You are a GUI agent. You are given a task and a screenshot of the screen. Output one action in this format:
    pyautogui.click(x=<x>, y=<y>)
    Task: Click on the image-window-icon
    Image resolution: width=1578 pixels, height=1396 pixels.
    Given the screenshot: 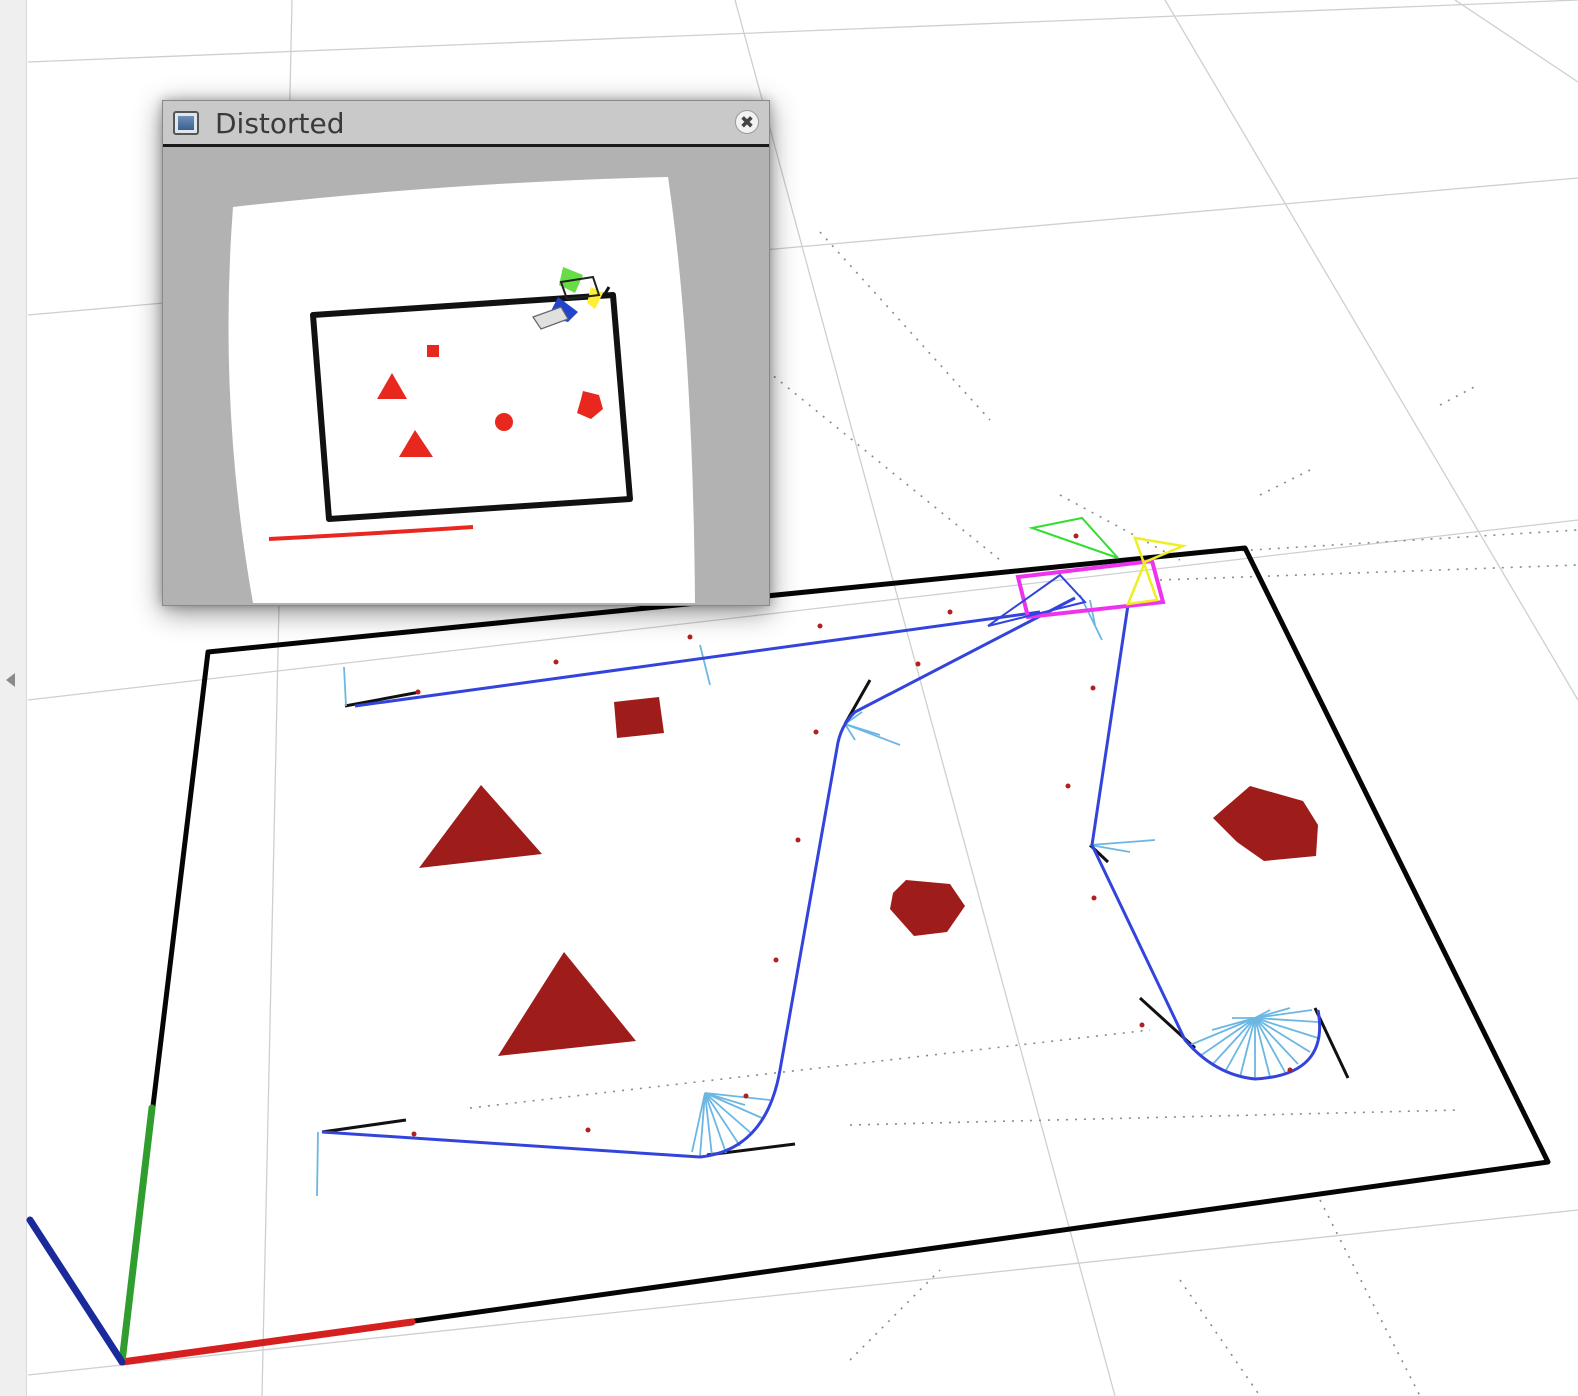 What is the action you would take?
    pyautogui.click(x=186, y=123)
    